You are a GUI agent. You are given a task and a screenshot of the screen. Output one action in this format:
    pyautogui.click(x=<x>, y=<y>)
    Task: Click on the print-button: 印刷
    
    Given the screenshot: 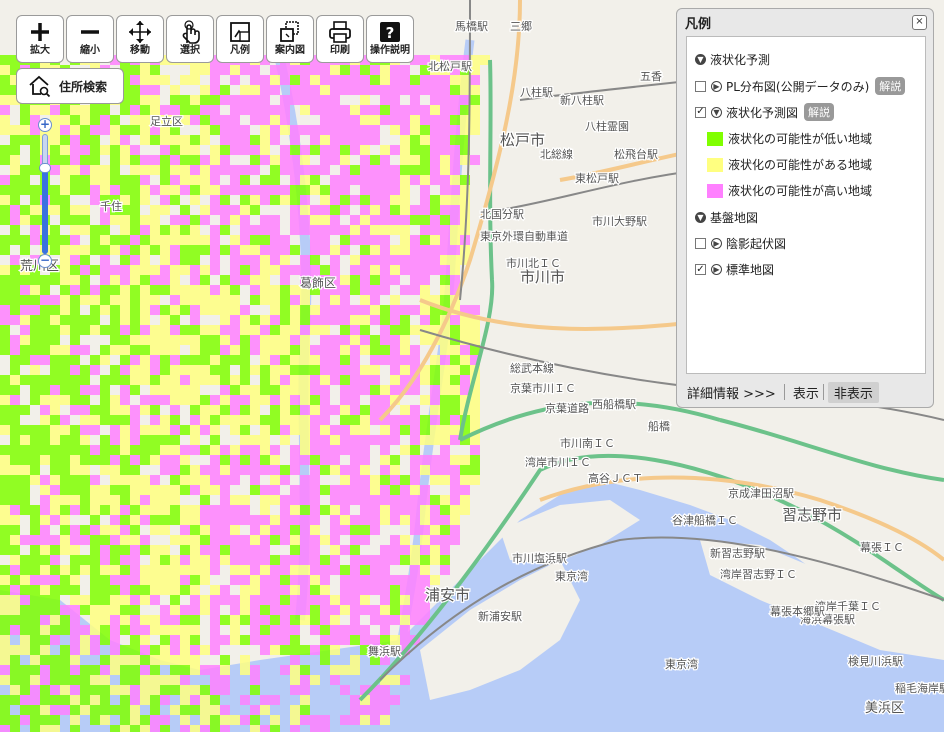 What is the action you would take?
    pyautogui.click(x=340, y=39)
    